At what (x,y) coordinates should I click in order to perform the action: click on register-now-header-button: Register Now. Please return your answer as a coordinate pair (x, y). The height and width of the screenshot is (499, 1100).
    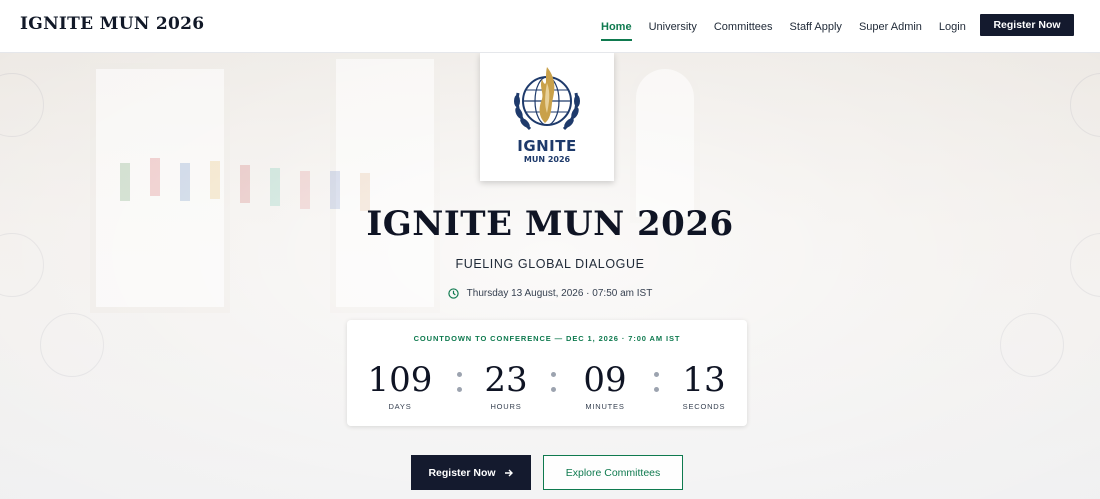
    Looking at the image, I should click on (1027, 25).